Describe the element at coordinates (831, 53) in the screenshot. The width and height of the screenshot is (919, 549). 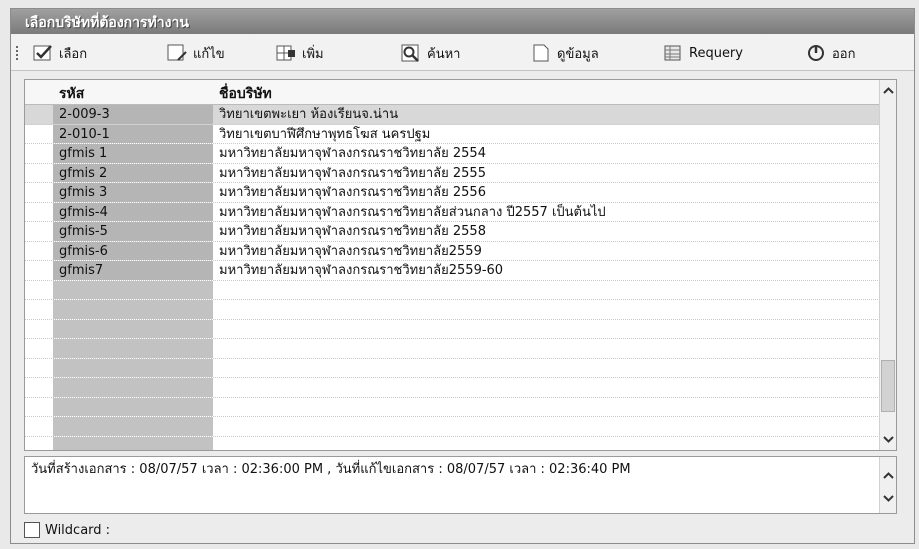
I see `exit-button: ออก` at that location.